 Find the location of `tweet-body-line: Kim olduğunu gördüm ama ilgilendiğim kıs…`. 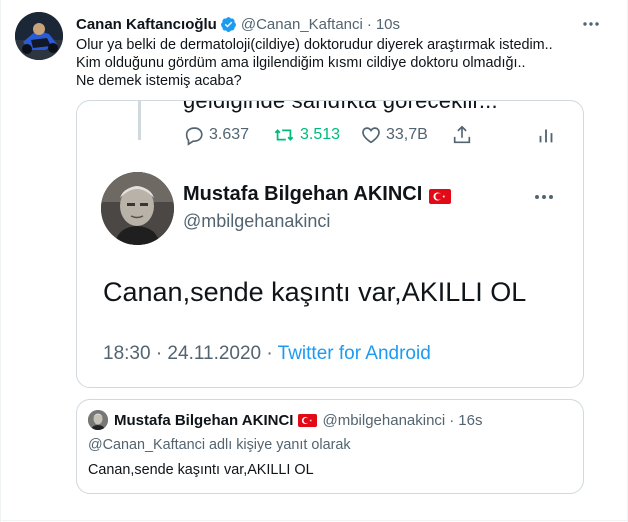

tweet-body-line: Kim olduğunu gördüm ama ilgilendiğim kıs… is located at coordinates (301, 63).